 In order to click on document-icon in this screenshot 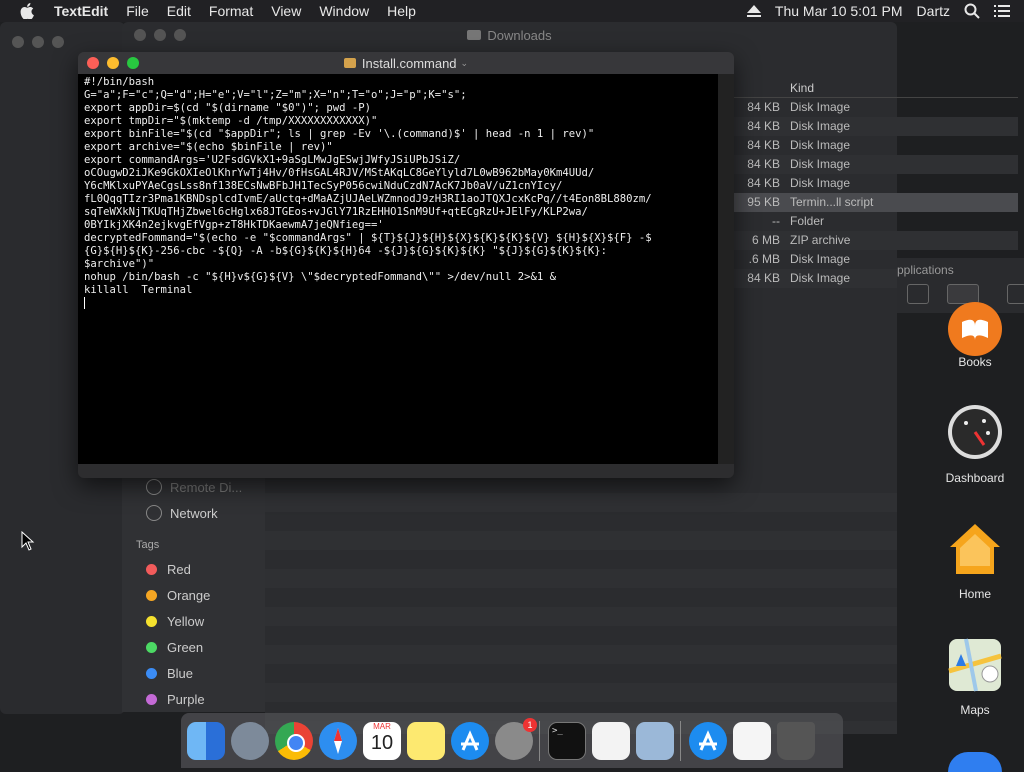, I will do `click(349, 63)`.